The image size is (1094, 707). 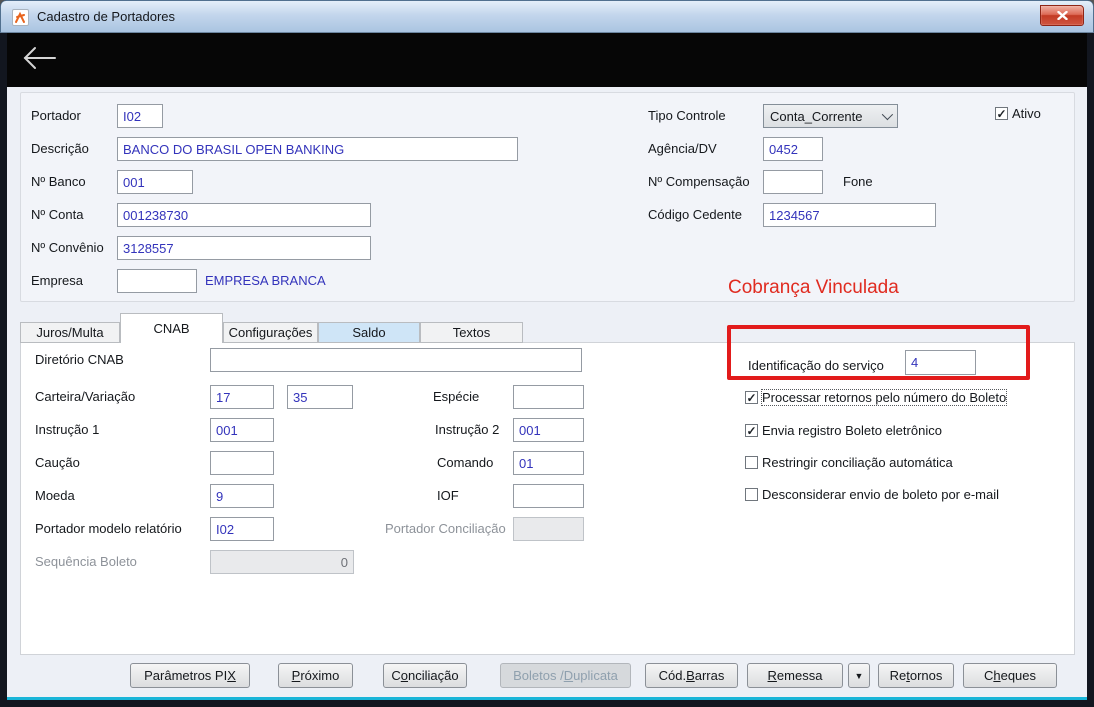 I want to click on portador-label: Portador, so click(x=56, y=115).